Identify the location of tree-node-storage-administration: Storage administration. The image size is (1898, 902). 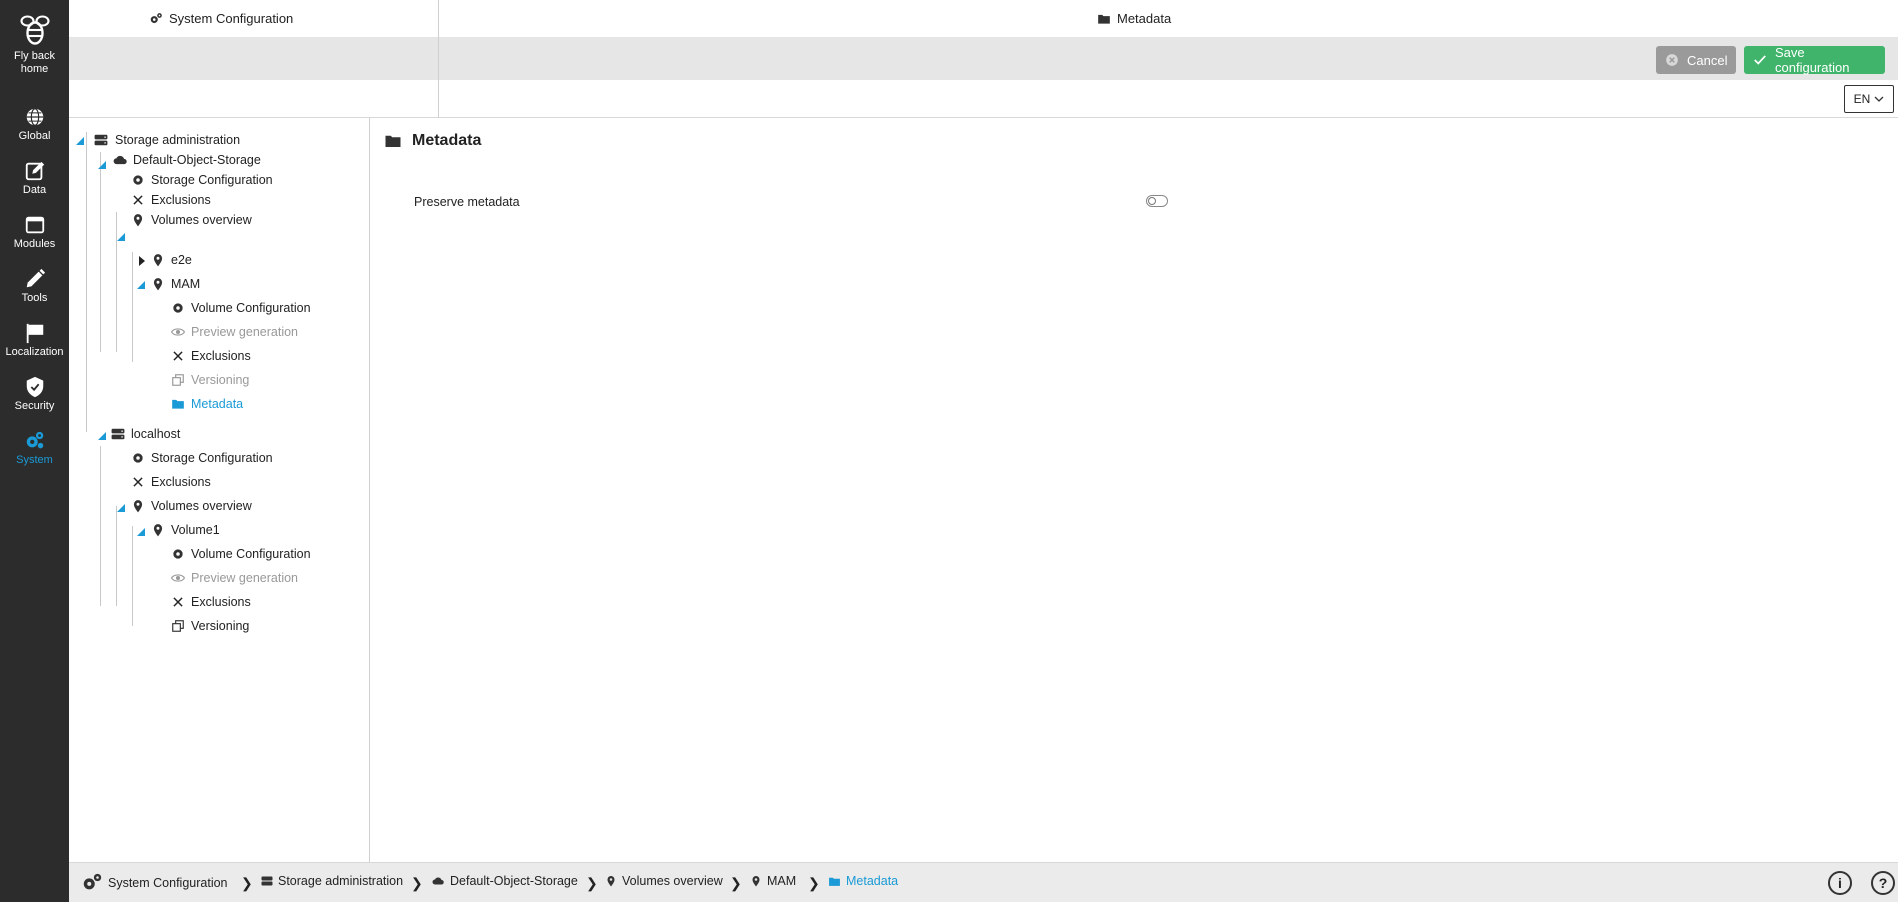
(166, 140).